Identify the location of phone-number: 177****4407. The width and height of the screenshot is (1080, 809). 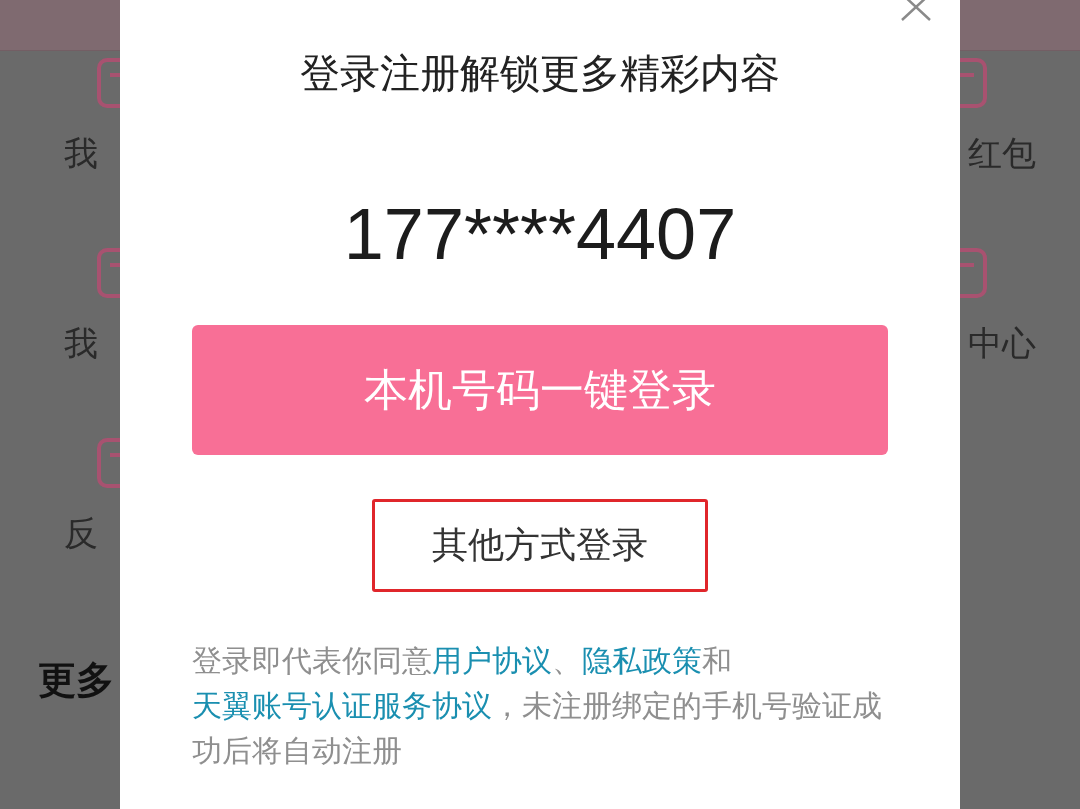
(540, 234).